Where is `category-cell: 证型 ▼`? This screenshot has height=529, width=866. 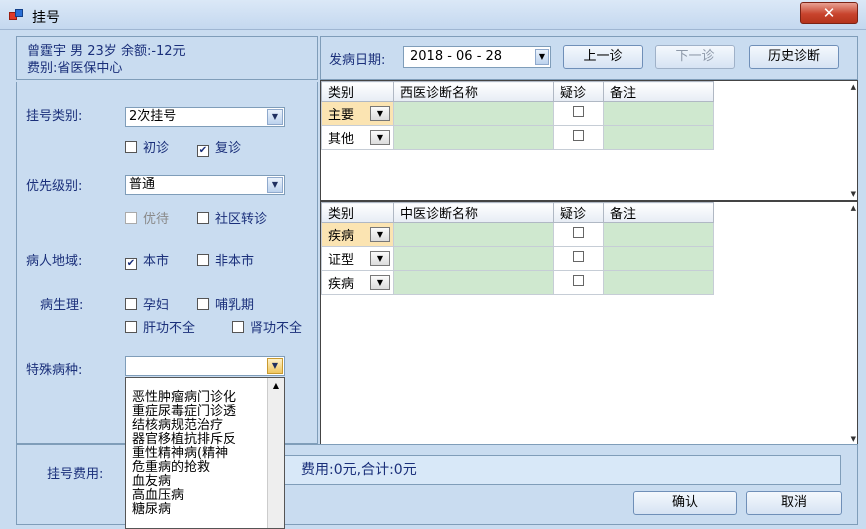
category-cell: 证型 ▼ is located at coordinates (357, 258).